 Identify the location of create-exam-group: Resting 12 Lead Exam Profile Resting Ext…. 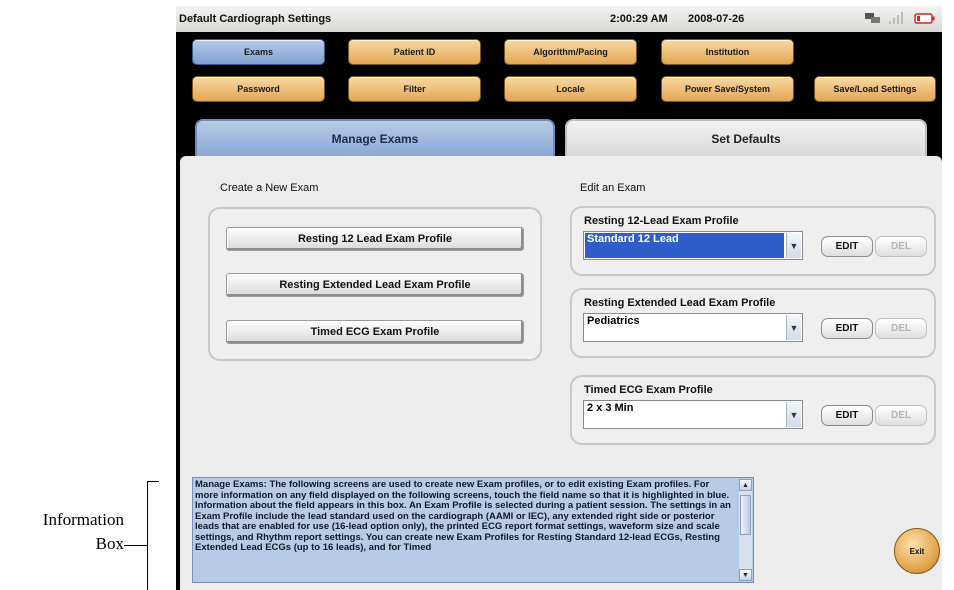
(375, 284).